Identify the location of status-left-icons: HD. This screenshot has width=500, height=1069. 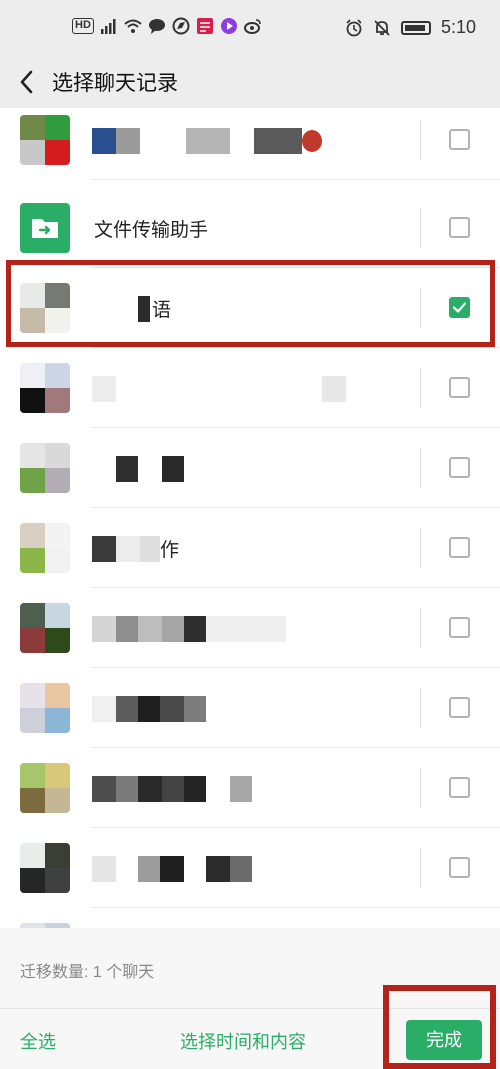
(167, 26).